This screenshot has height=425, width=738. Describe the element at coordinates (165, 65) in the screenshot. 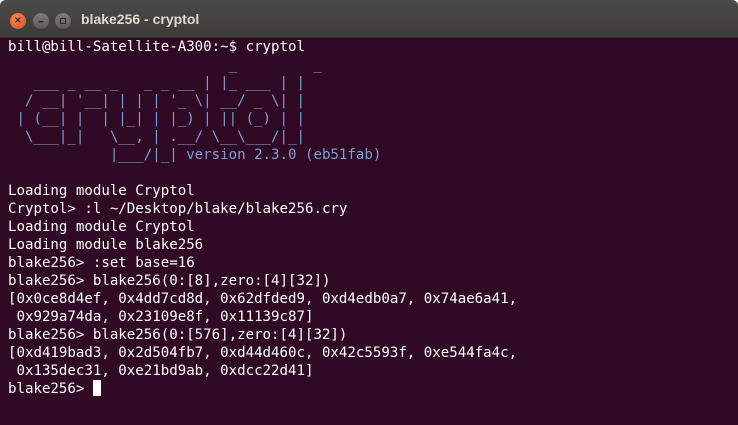

I see `banner-line: _ _` at that location.